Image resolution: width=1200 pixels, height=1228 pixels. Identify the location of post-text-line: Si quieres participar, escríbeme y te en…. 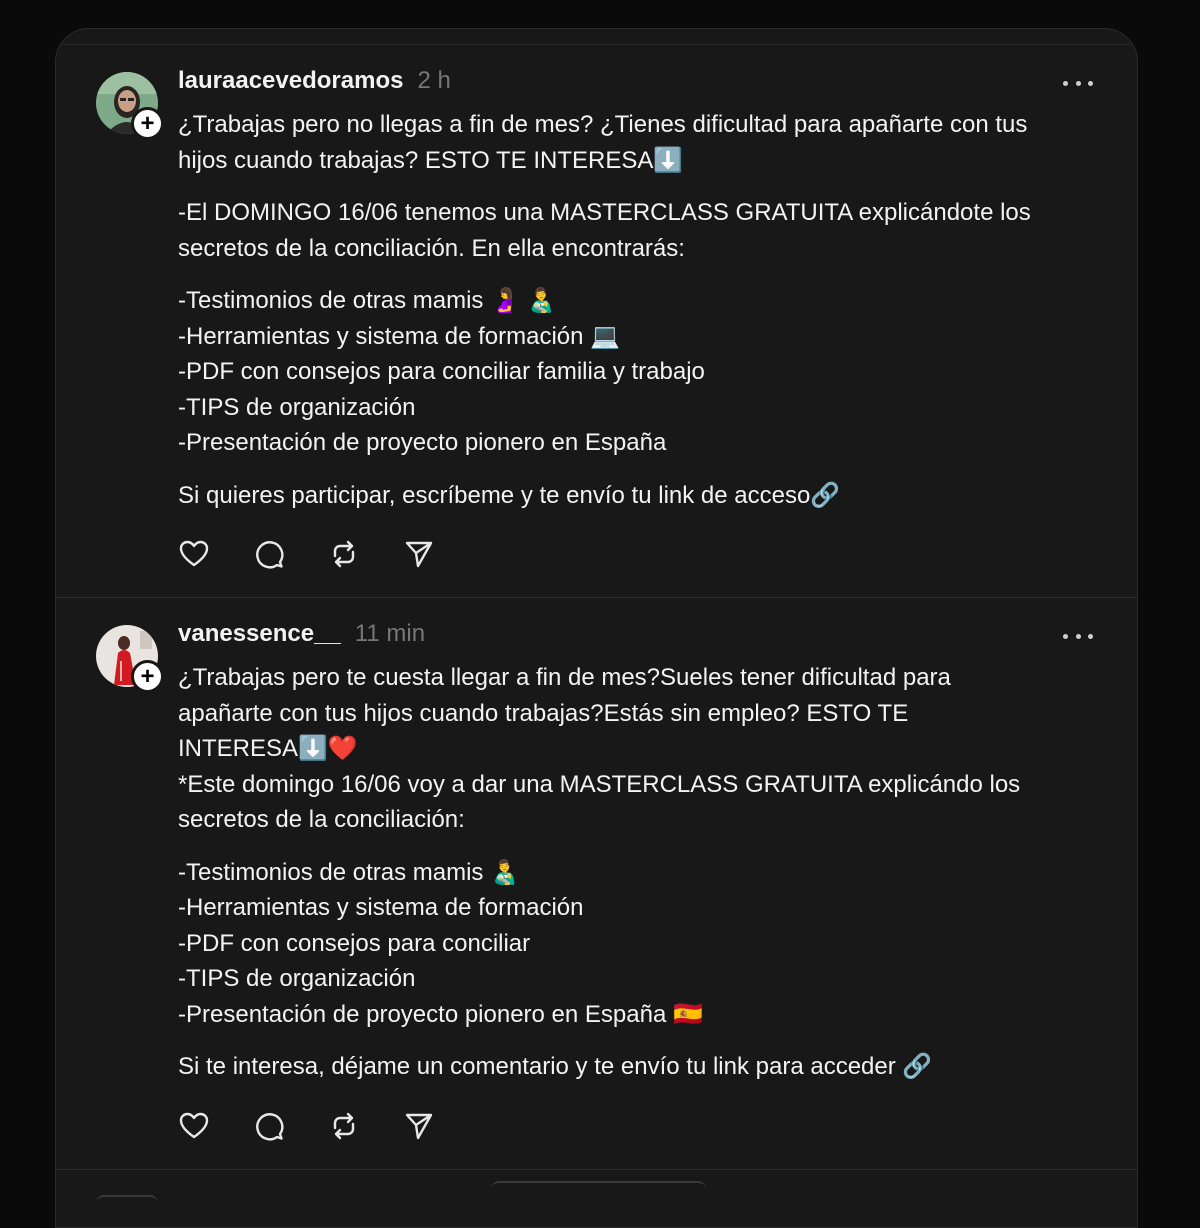
(509, 495).